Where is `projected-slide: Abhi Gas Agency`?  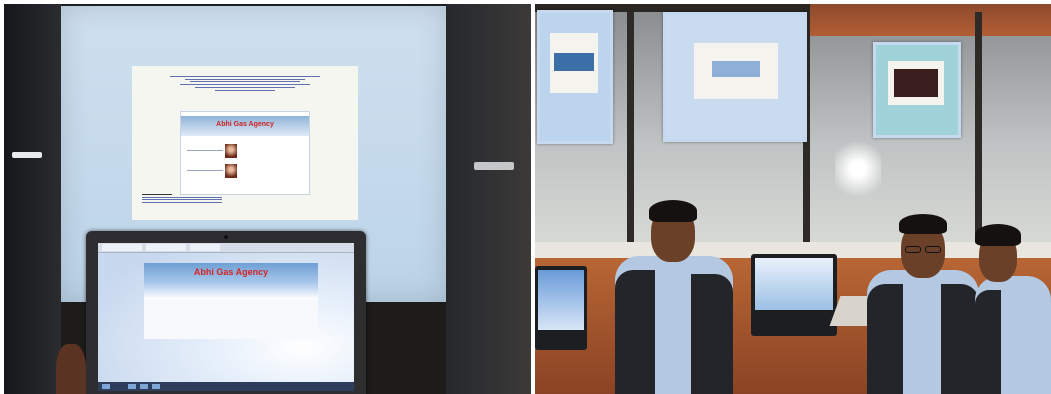 projected-slide: Abhi Gas Agency is located at coordinates (245, 143).